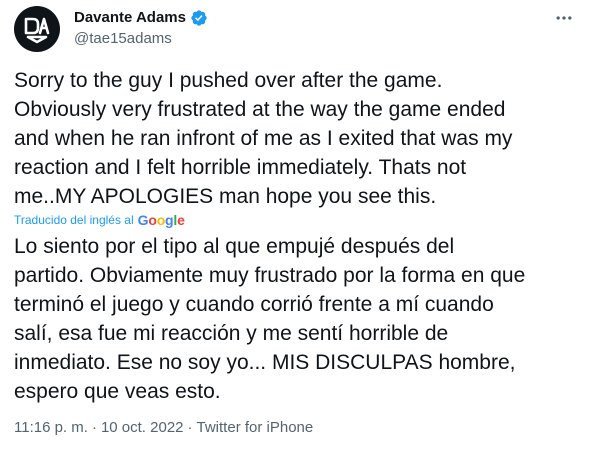 This screenshot has height=449, width=592. I want to click on tweet-date: 10 oct. 2022, so click(142, 428).